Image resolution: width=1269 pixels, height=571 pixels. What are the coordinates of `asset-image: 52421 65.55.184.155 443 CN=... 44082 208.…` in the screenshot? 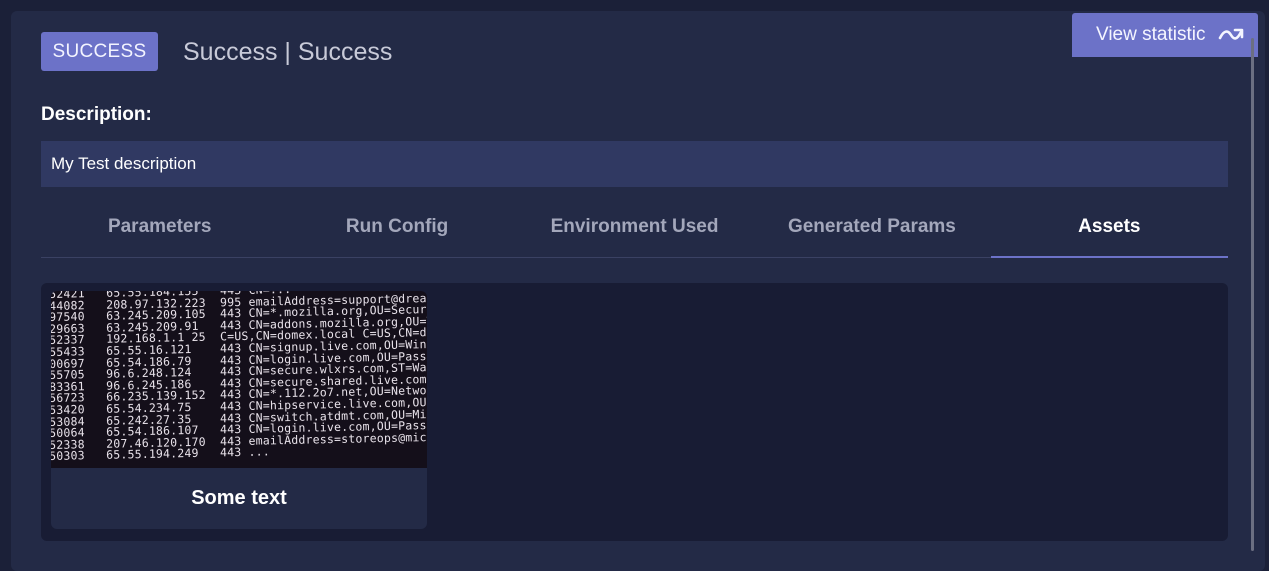 It's located at (239, 379).